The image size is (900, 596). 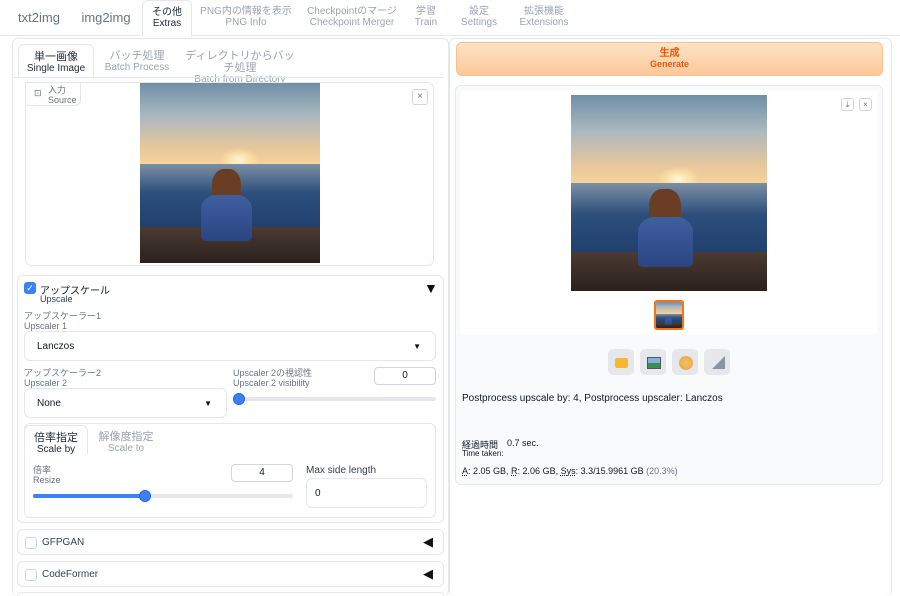 I want to click on upscaler1-label-jp: アップスケーラー1, so click(x=63, y=316).